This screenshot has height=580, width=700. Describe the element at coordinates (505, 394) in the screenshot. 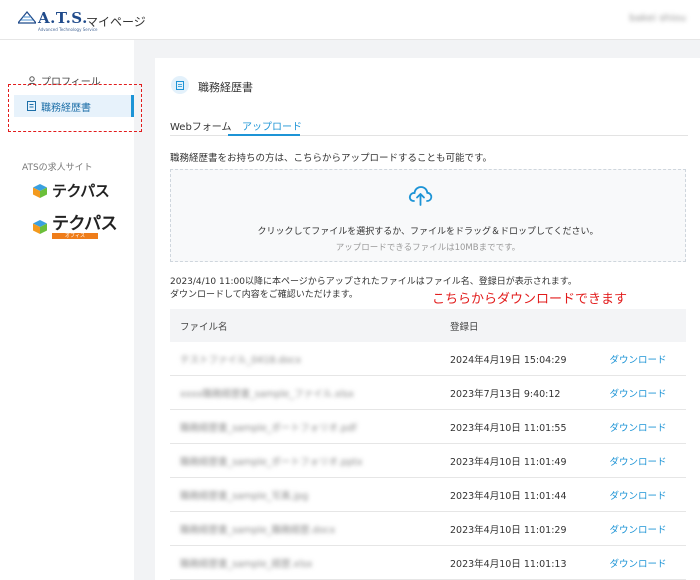

I see `registered-date: 2023年7月13日 9:40:12` at that location.